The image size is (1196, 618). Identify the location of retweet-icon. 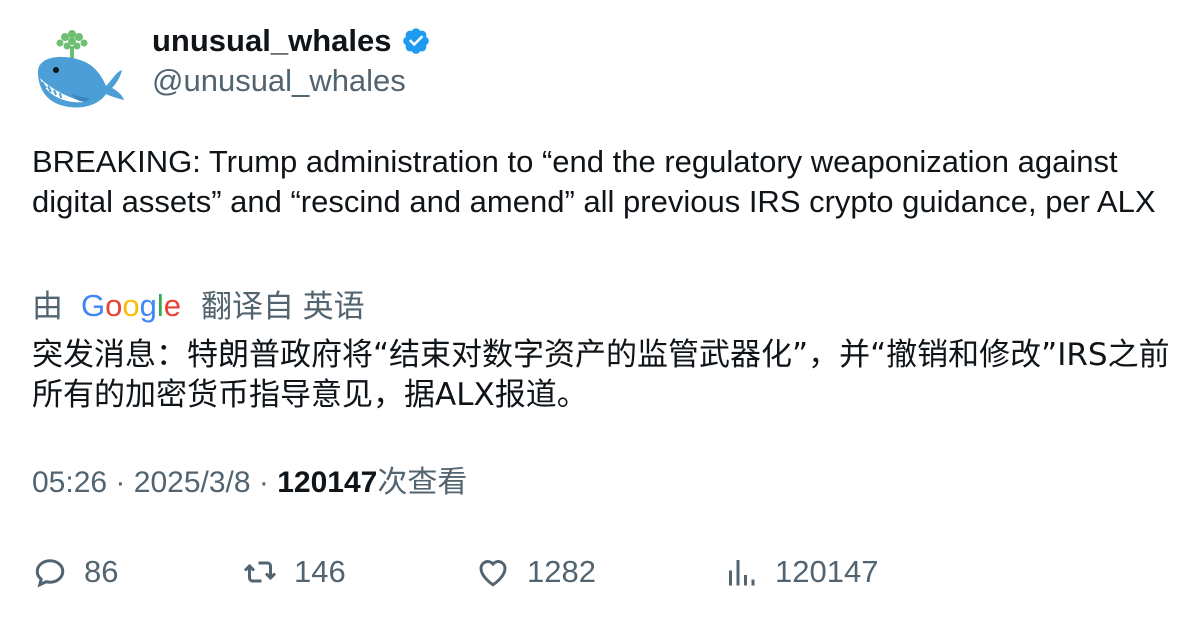
(260, 572).